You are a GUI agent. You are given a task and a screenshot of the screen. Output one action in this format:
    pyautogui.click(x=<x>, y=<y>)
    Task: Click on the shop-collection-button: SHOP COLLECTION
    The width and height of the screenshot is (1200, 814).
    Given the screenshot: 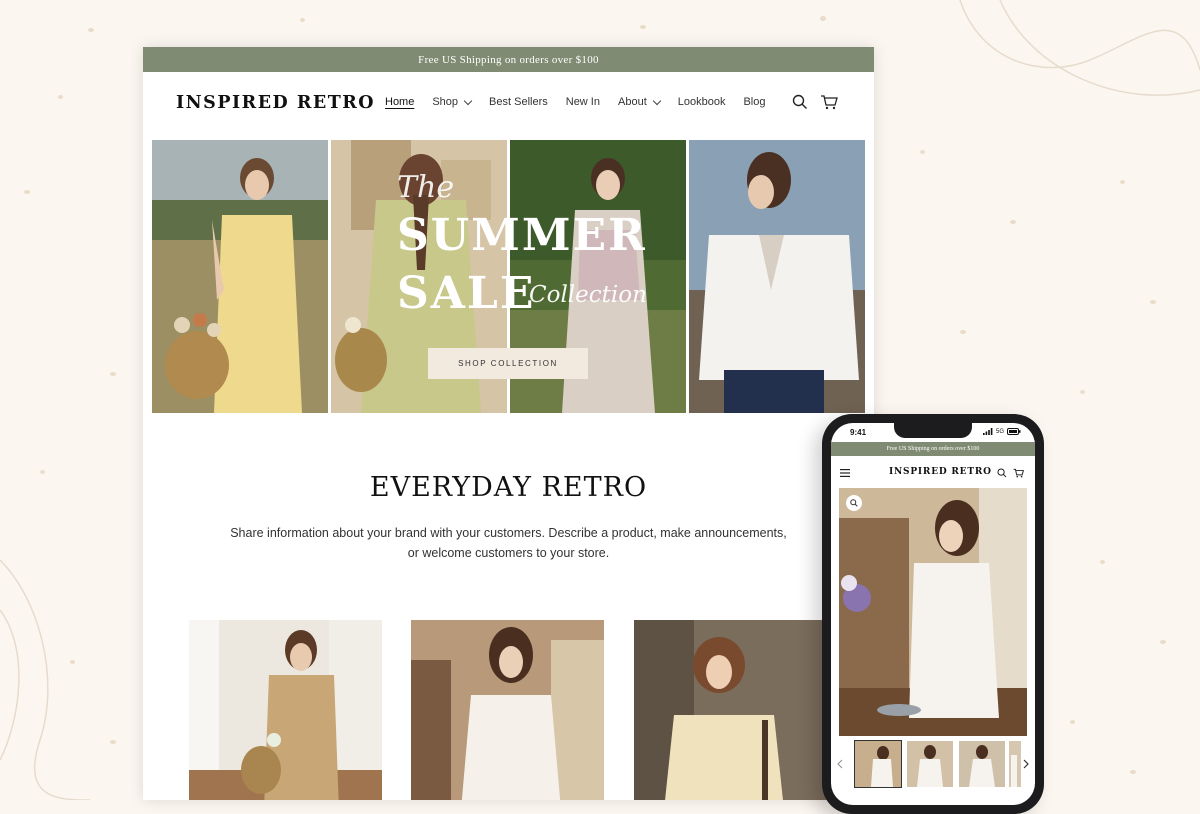 What is the action you would take?
    pyautogui.click(x=508, y=363)
    